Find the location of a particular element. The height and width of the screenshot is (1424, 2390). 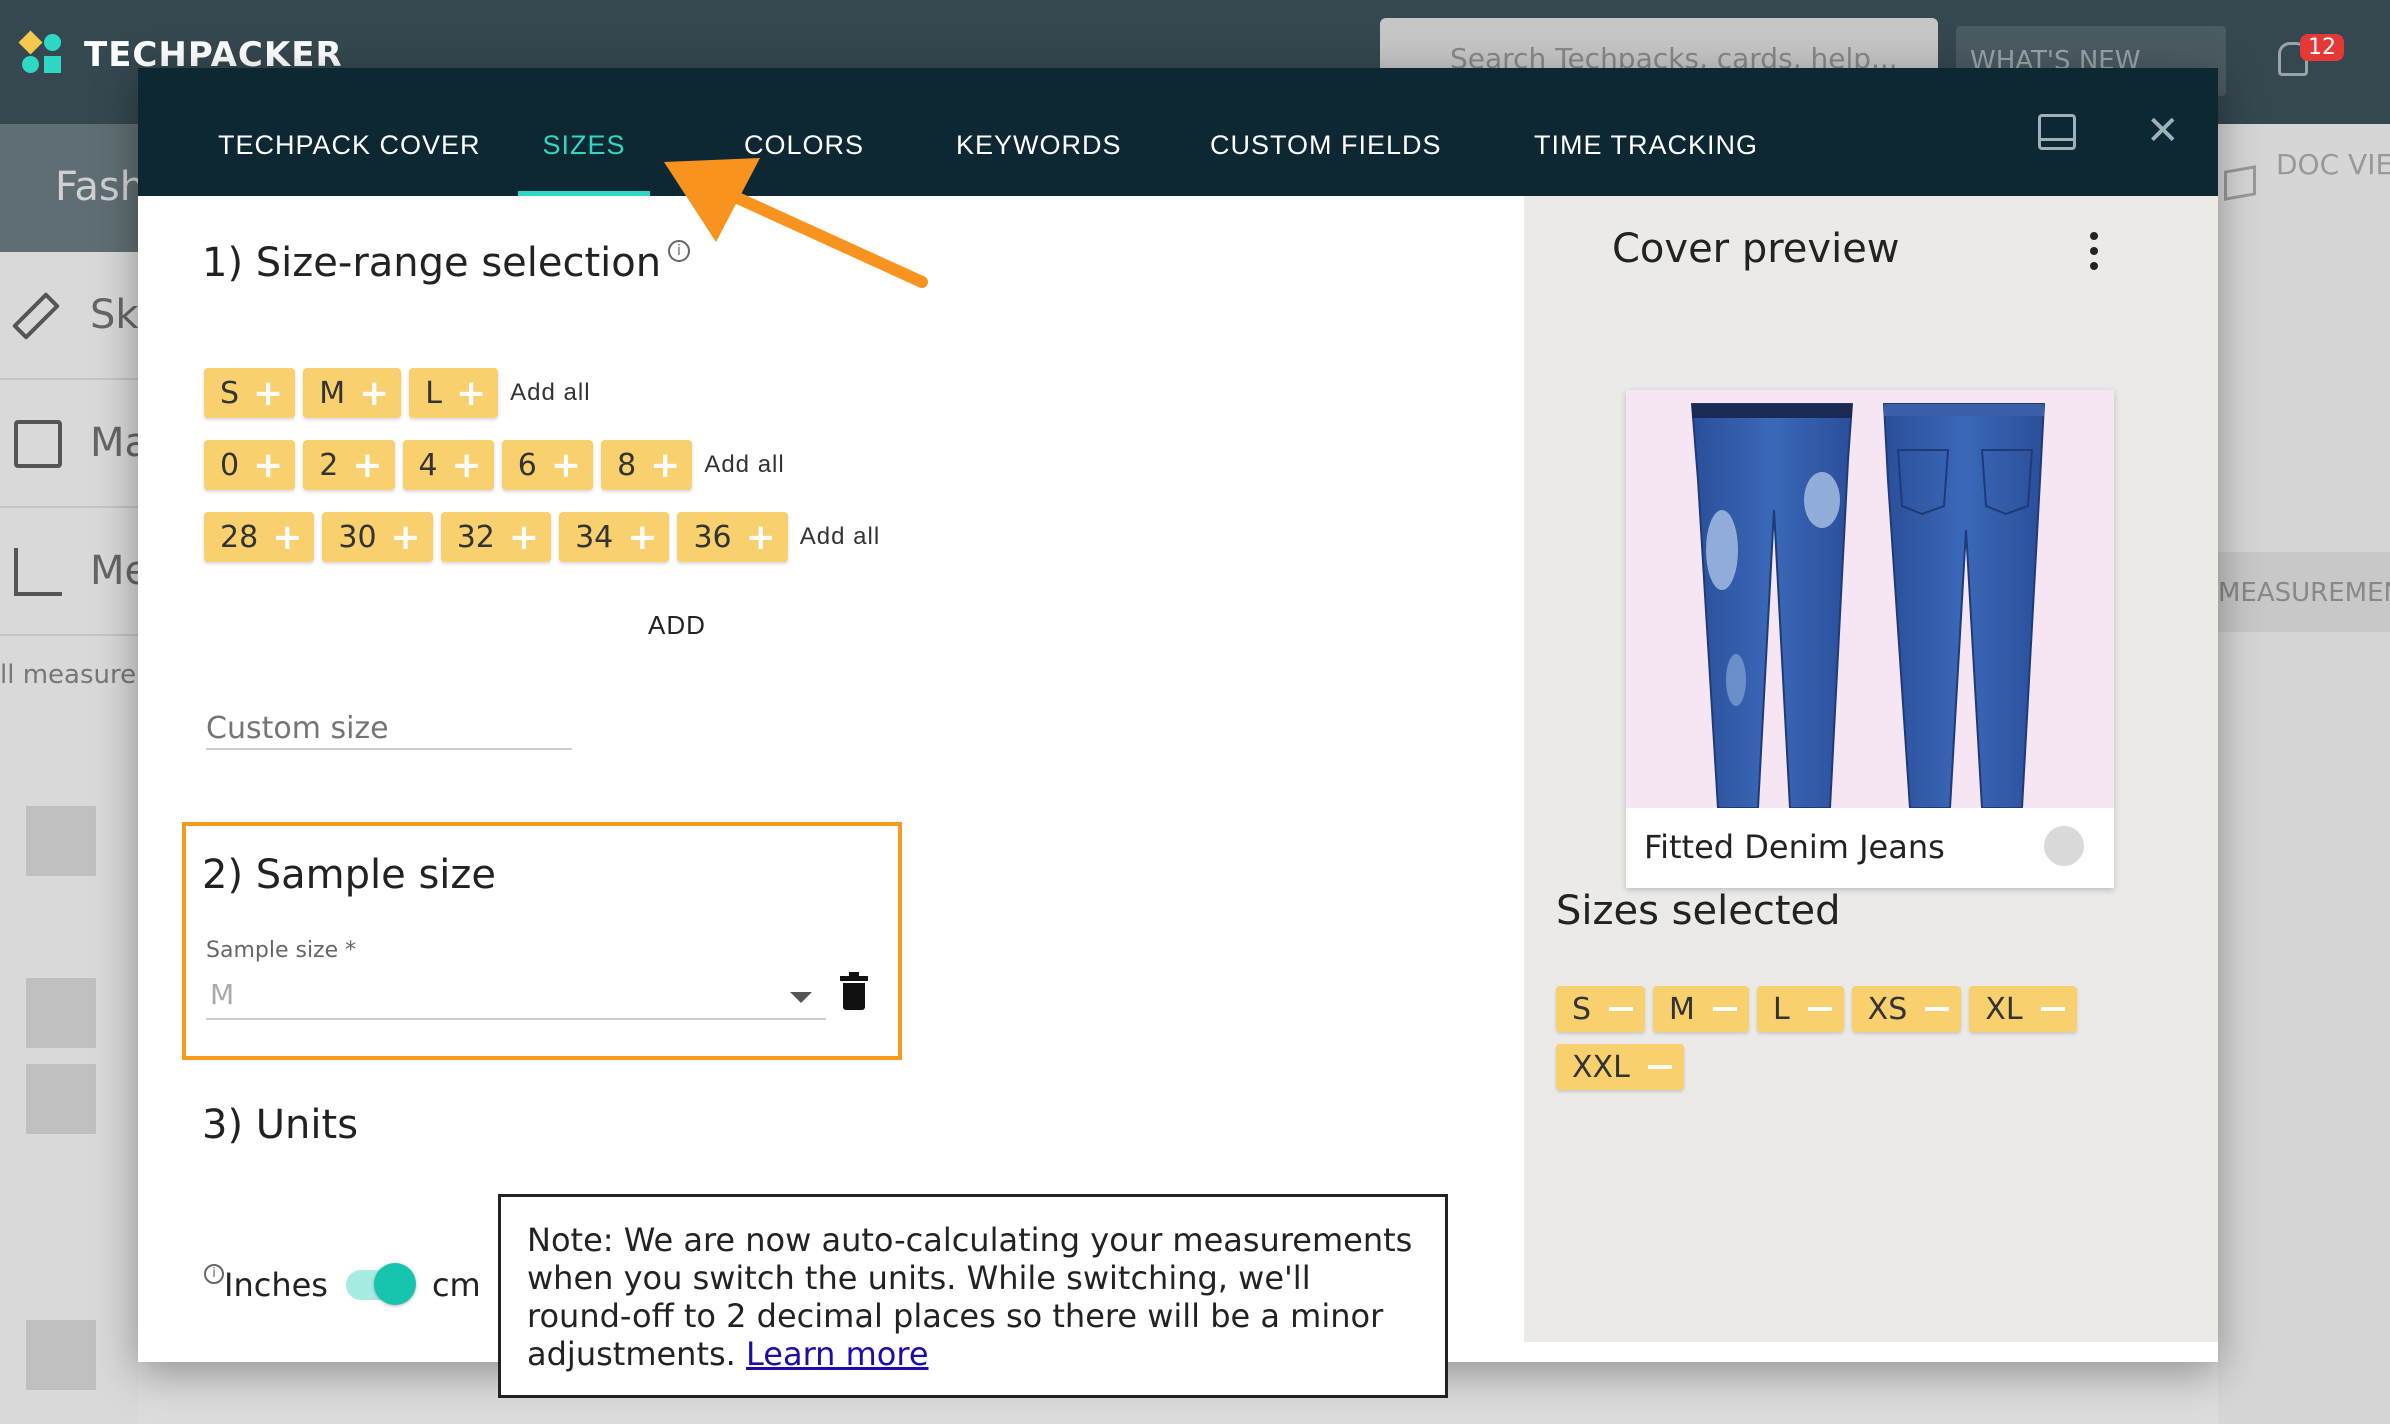

toggle-knob is located at coordinates (394, 1284).